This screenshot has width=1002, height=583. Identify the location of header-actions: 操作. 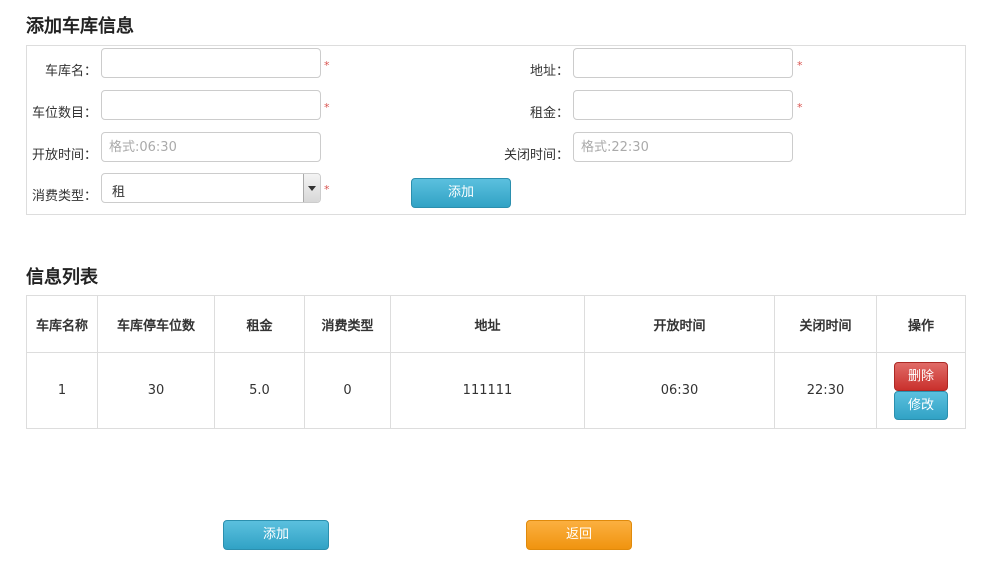
(921, 324).